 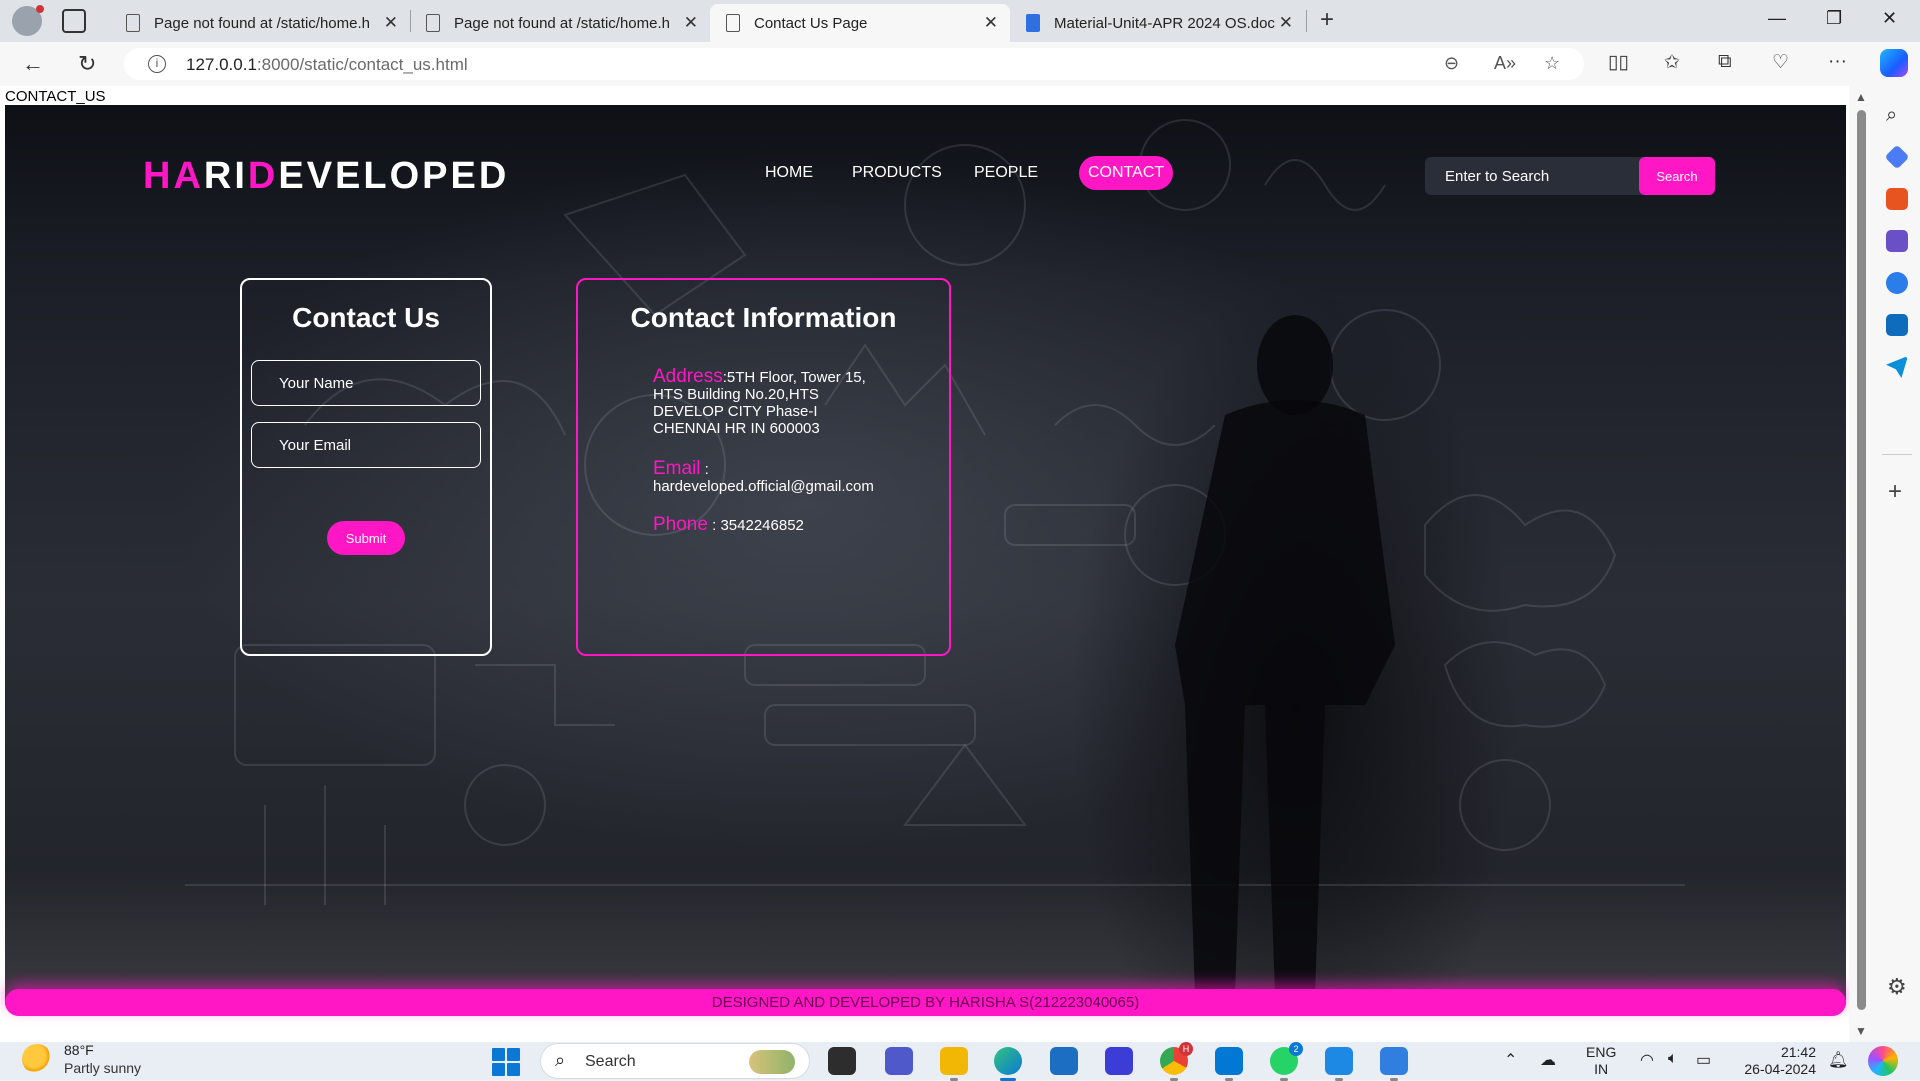 What do you see at coordinates (675, 1061) in the screenshot?
I see `taskbar-search: ⌕ Search` at bounding box center [675, 1061].